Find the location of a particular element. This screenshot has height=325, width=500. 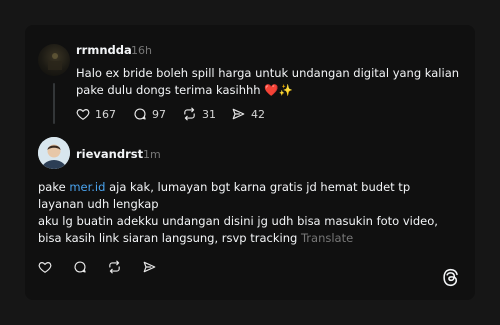

share-count: 42 is located at coordinates (258, 114).